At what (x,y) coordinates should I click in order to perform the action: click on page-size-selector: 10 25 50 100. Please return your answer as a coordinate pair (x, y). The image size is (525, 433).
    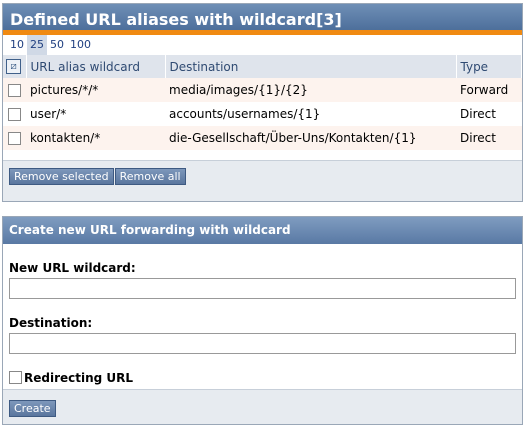
    Looking at the image, I should click on (262, 45).